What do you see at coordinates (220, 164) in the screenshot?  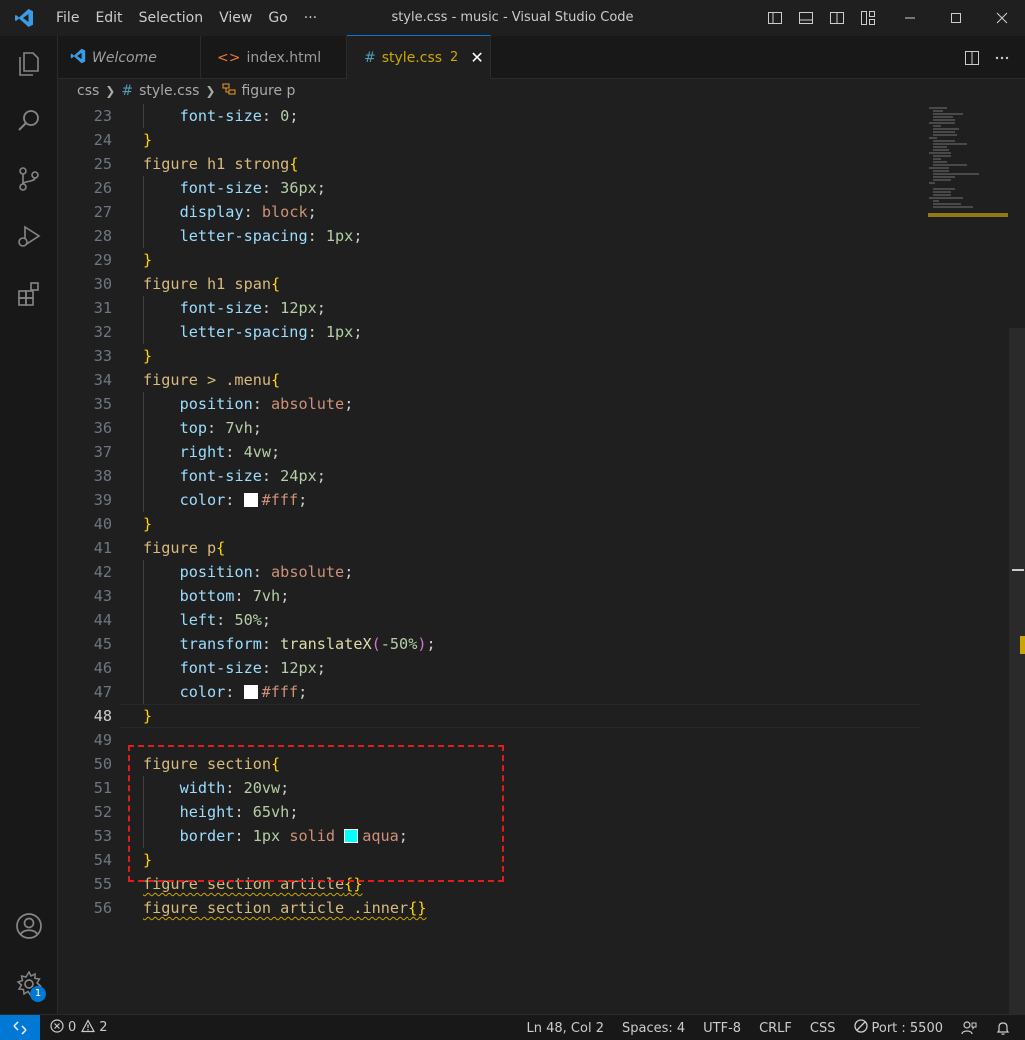 I see `code-text: figure h1 strong{` at bounding box center [220, 164].